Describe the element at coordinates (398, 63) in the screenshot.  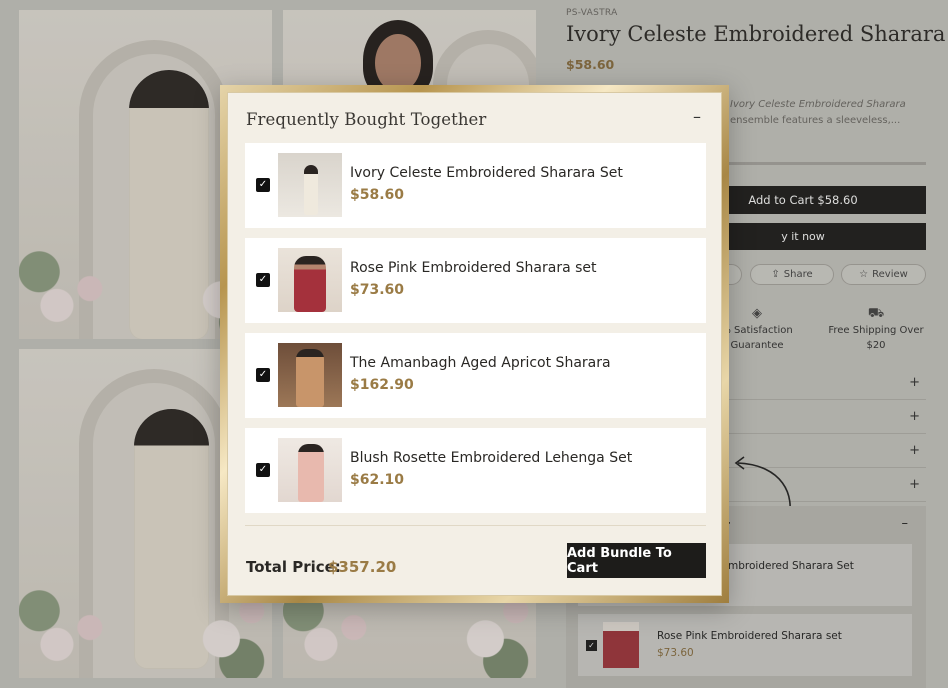
I see `model-face` at that location.